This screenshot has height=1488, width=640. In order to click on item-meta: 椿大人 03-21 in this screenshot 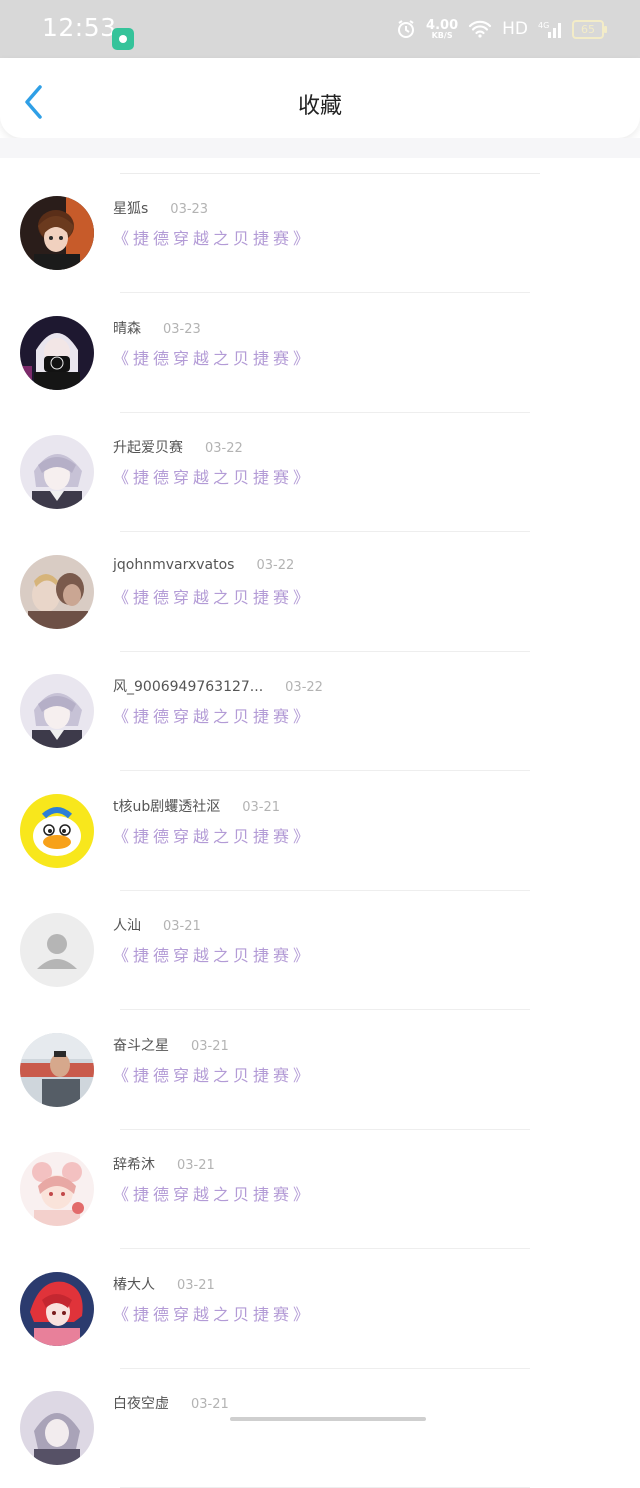, I will do `click(164, 1284)`.